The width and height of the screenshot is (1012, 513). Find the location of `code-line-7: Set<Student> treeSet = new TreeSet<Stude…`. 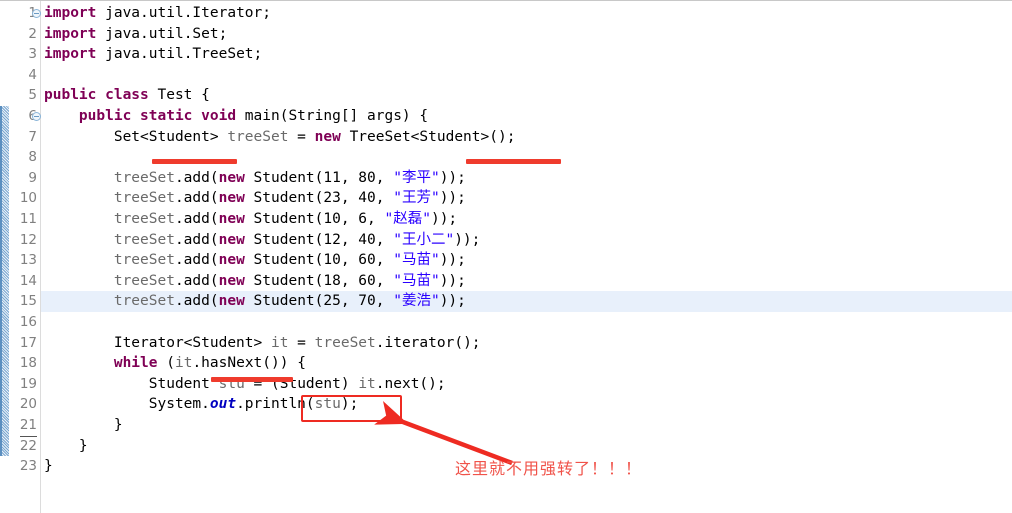

code-line-7: Set<Student> treeSet = new TreeSet<Stude… is located at coordinates (526, 137).